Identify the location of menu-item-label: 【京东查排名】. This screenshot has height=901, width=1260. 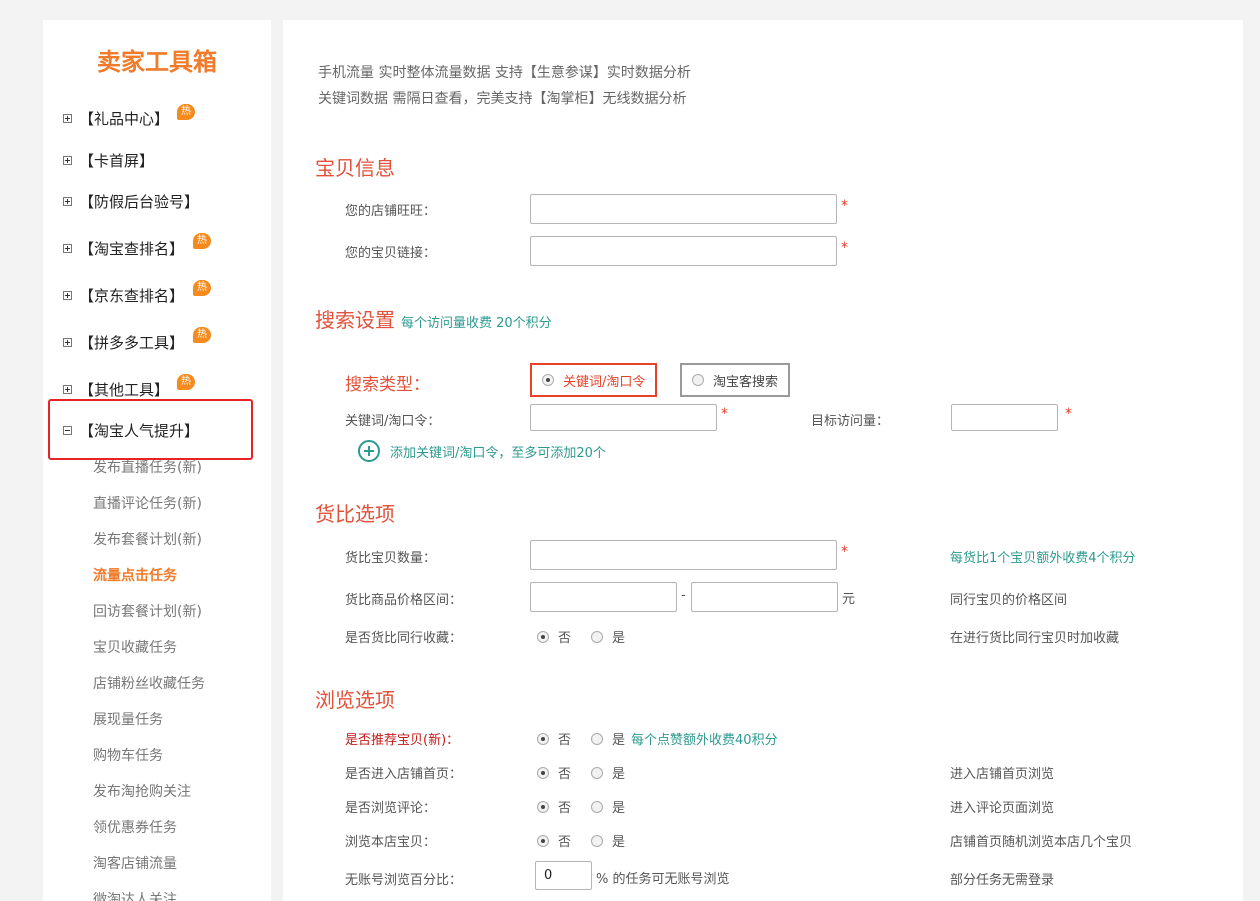
(132, 295).